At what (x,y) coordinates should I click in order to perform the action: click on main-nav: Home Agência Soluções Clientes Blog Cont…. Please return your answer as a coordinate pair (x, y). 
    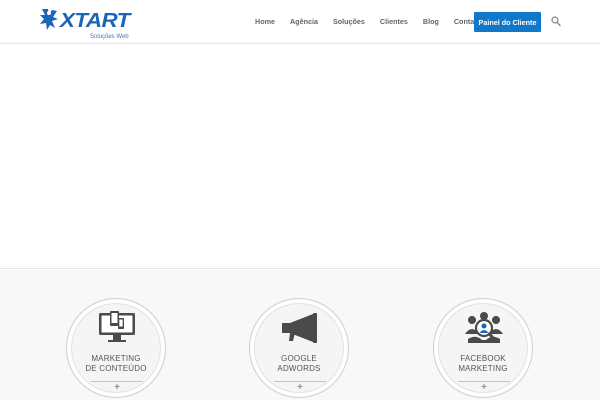
    Looking at the image, I should click on (372, 22).